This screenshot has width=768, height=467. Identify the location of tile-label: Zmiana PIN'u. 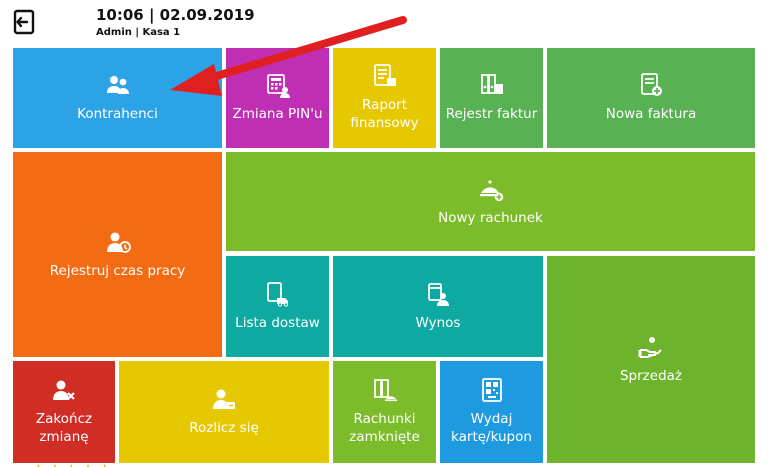
(277, 114).